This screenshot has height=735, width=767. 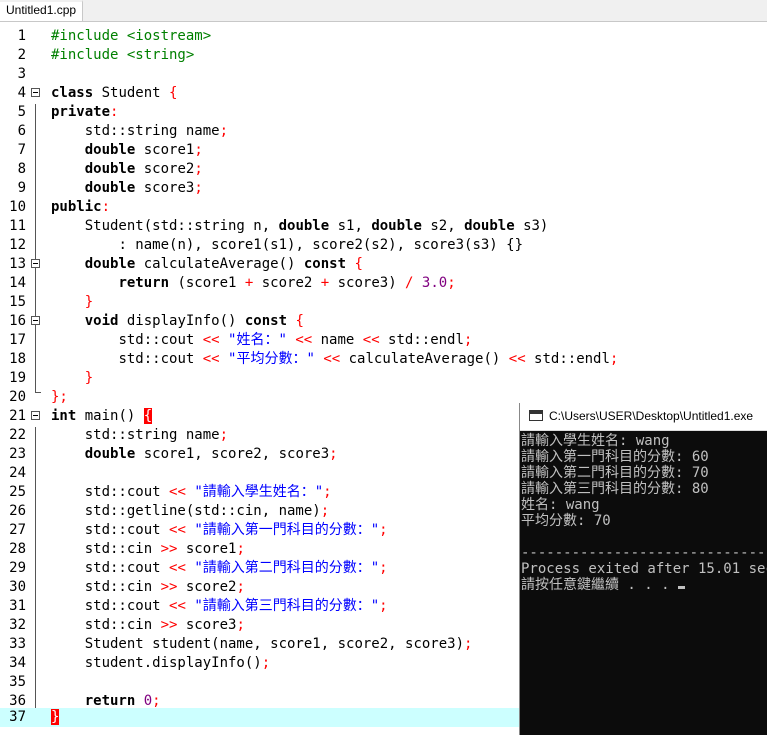 What do you see at coordinates (17, 606) in the screenshot?
I see `line-number: 31` at bounding box center [17, 606].